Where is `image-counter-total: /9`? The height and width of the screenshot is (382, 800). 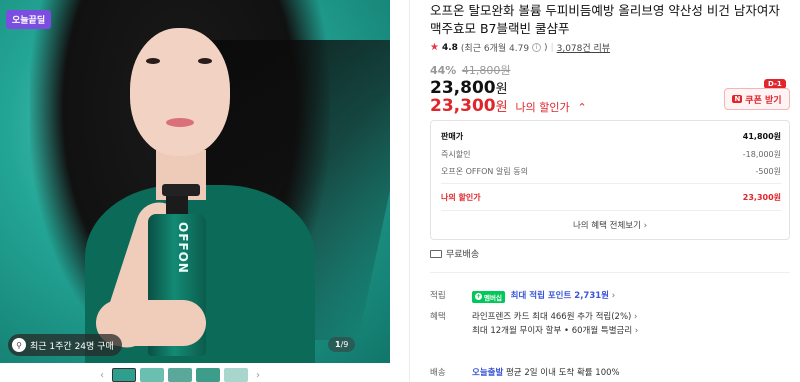 image-counter-total: /9 is located at coordinates (344, 344).